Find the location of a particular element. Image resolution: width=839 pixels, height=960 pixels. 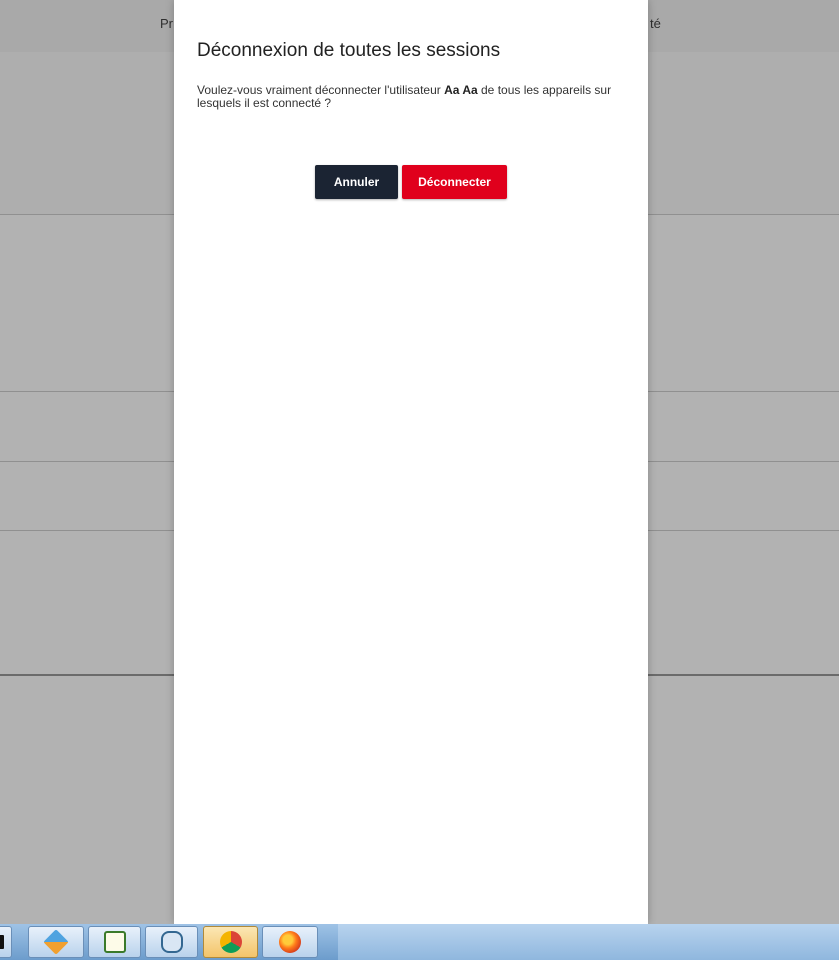

firefox-icon is located at coordinates (290, 942).